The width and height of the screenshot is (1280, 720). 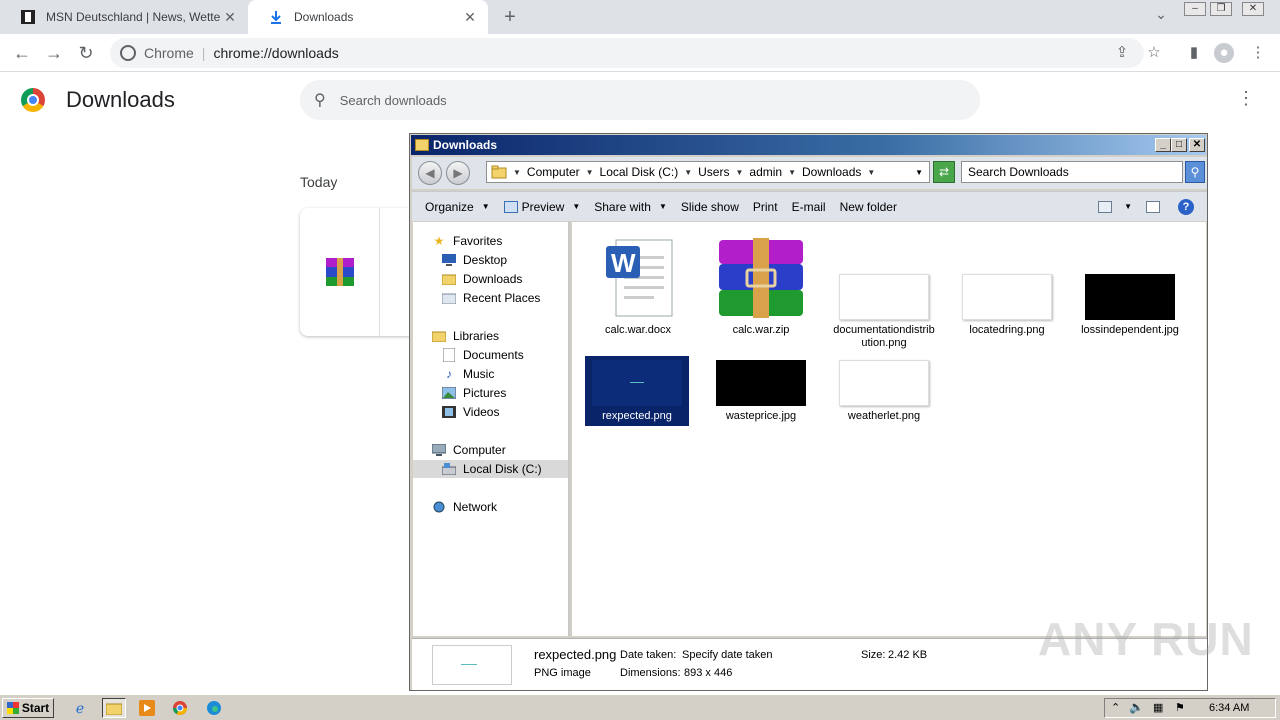 I want to click on network-tray-icon: ▦, so click(x=1158, y=707).